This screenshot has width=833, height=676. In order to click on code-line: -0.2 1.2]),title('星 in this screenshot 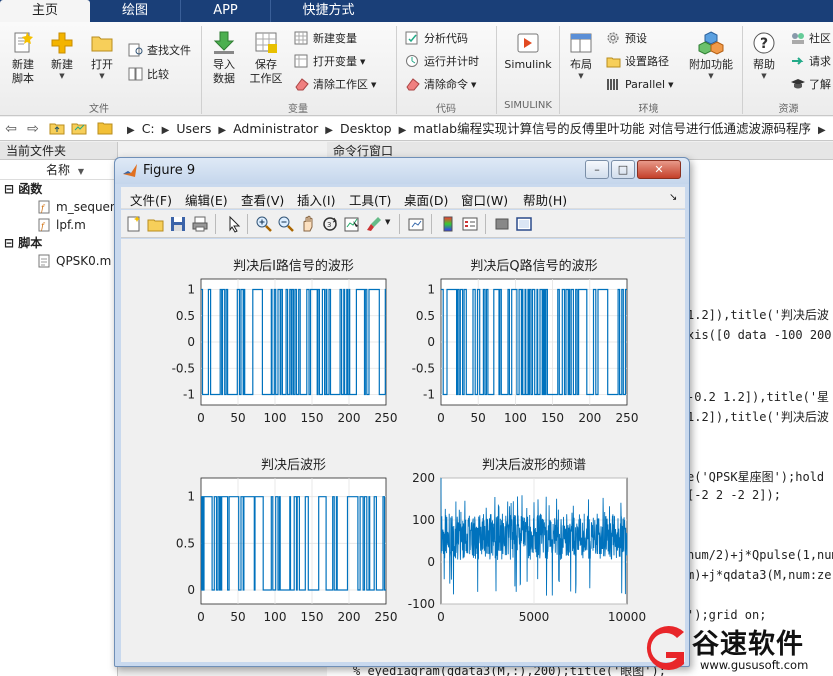, I will do `click(758, 397)`.